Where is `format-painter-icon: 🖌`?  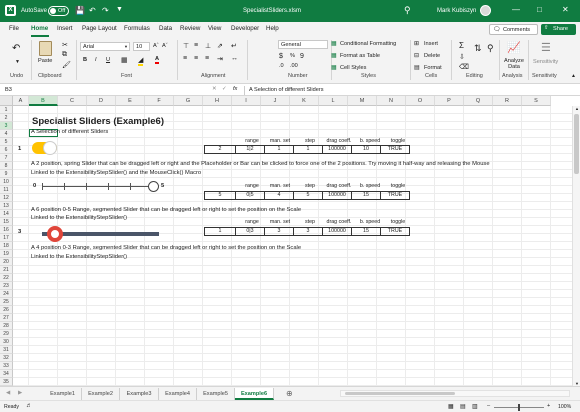 format-painter-icon: 🖌 is located at coordinates (66, 65).